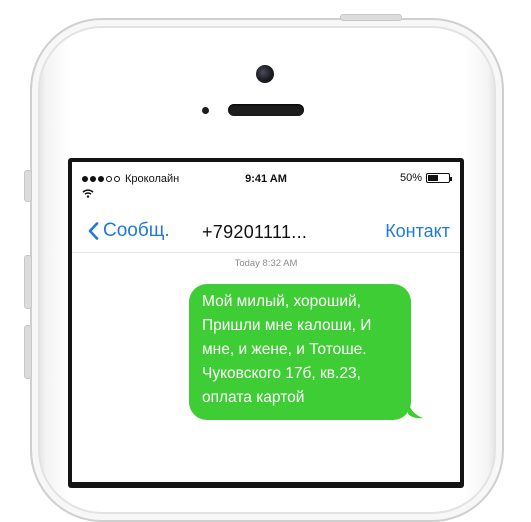  I want to click on battery-percent: 50%, so click(410, 178).